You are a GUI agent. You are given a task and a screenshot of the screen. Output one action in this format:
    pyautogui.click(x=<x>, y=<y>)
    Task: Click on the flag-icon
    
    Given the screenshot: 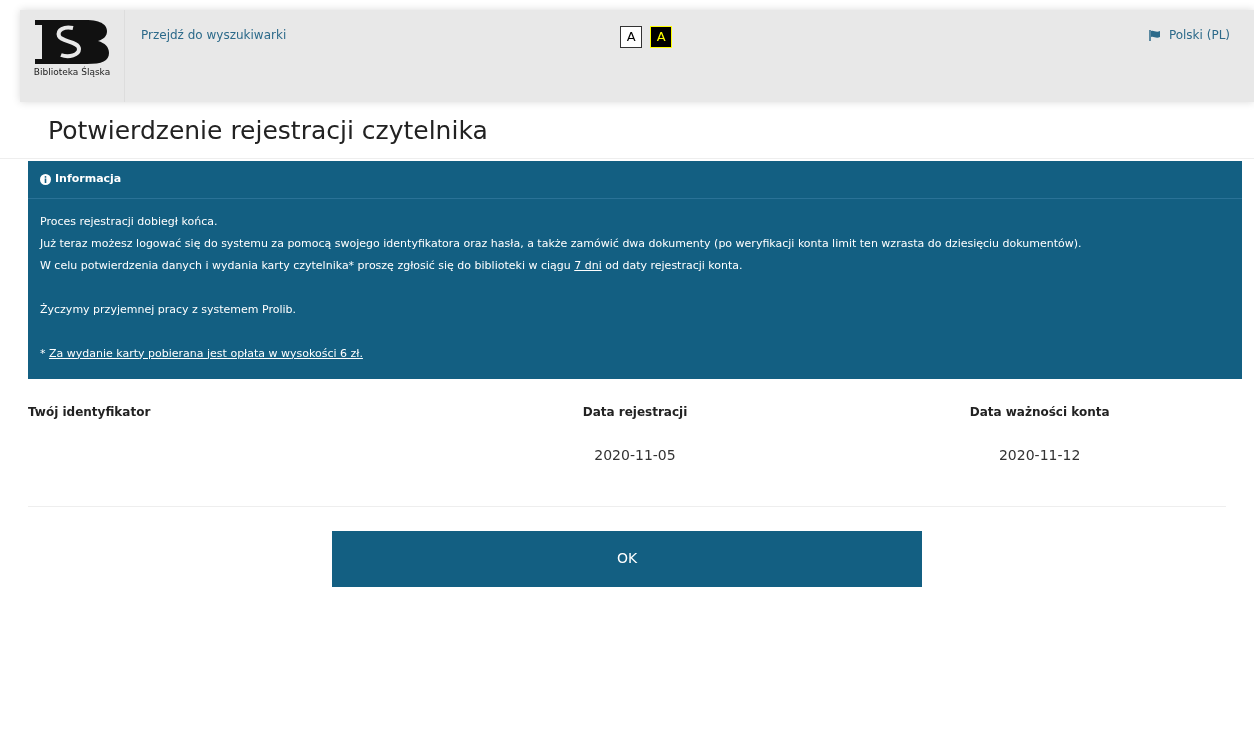 What is the action you would take?
    pyautogui.click(x=1154, y=35)
    